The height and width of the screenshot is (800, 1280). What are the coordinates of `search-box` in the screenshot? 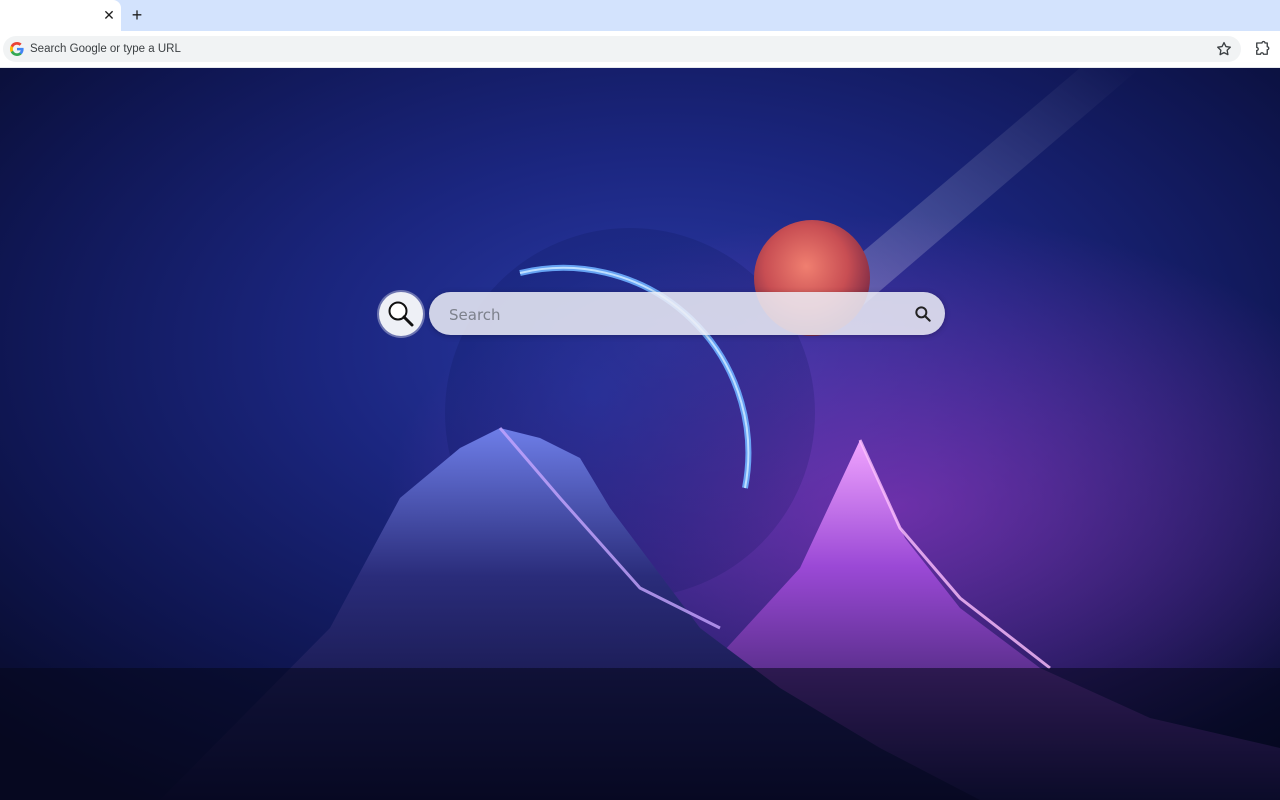 It's located at (687, 314).